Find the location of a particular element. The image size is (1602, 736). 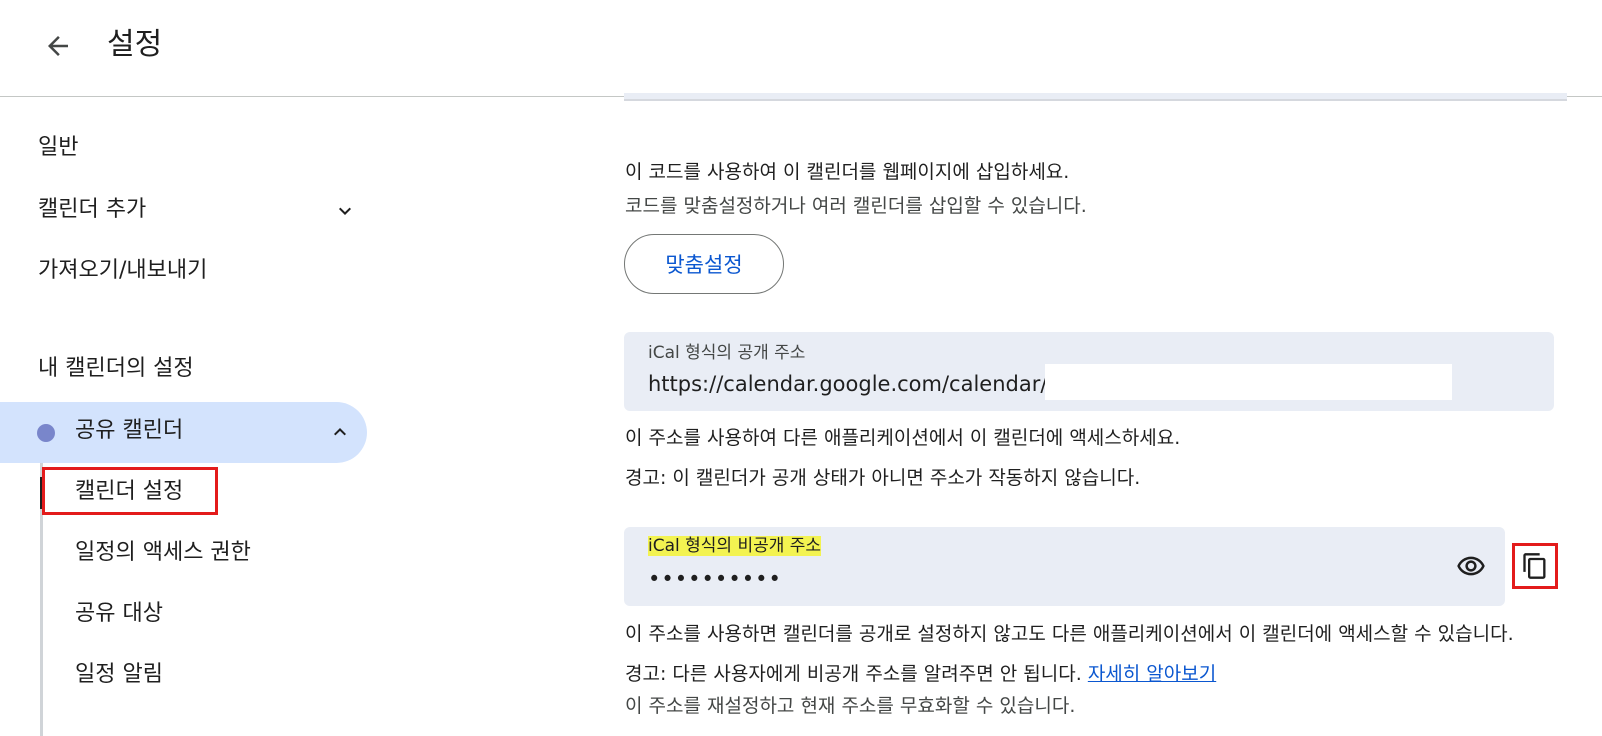

customize-button: 맞춤설정 is located at coordinates (704, 264).